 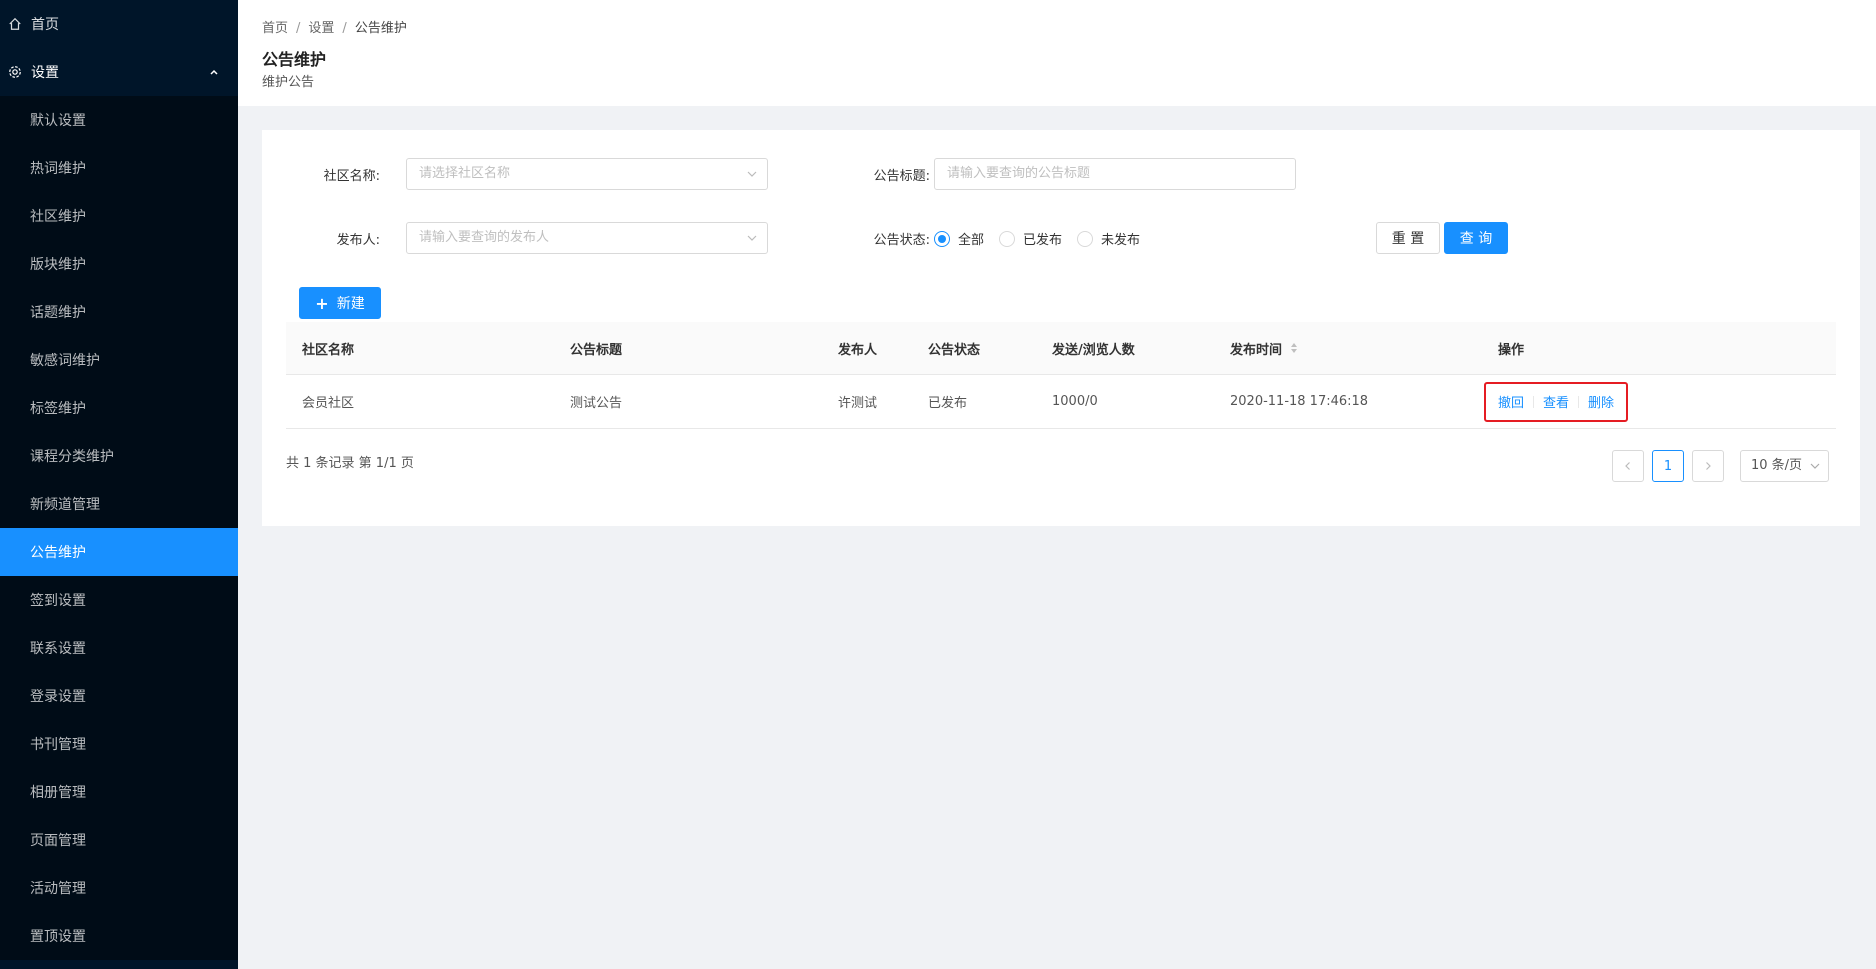 I want to click on sidebar-item-1: 热词维护, so click(x=119, y=168).